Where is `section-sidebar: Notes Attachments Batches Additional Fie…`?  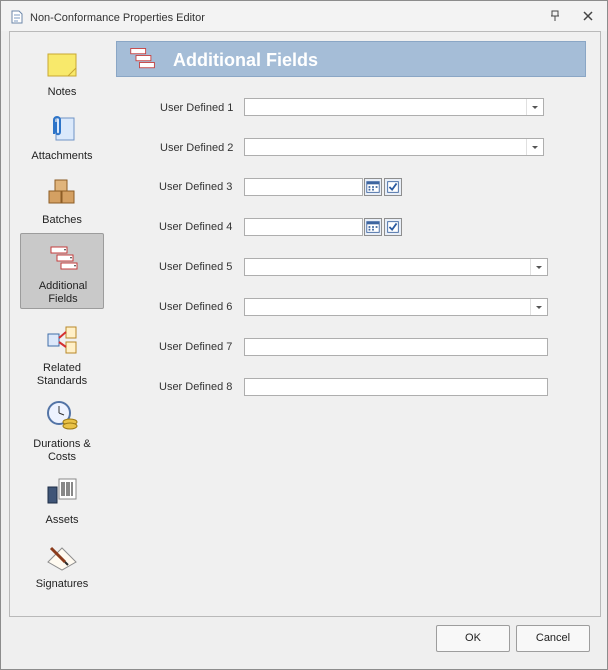 section-sidebar: Notes Attachments Batches Additional Fie… is located at coordinates (60, 324).